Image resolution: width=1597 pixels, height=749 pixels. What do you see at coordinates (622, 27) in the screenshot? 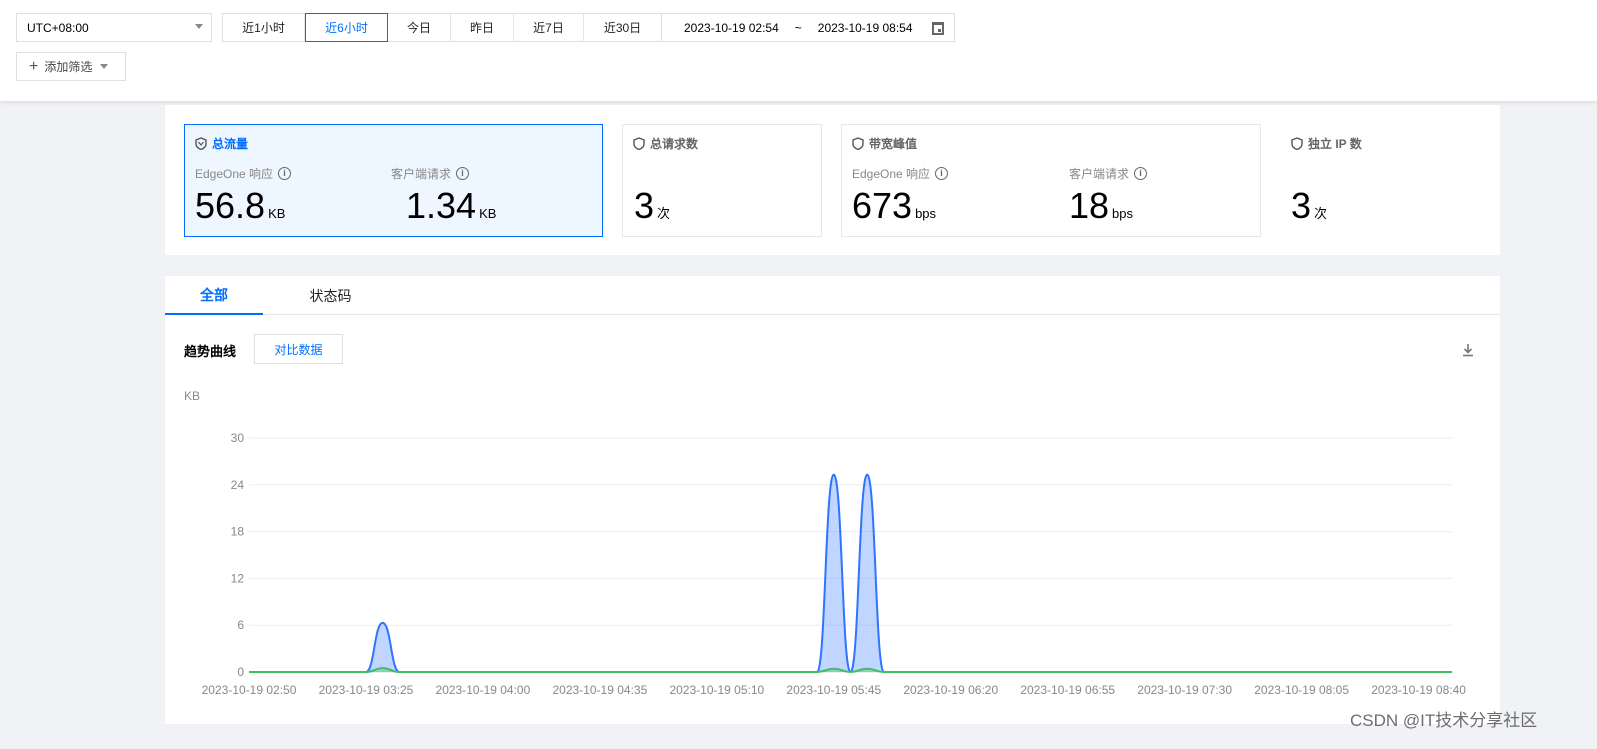
I see `range-30d: 近30日` at bounding box center [622, 27].